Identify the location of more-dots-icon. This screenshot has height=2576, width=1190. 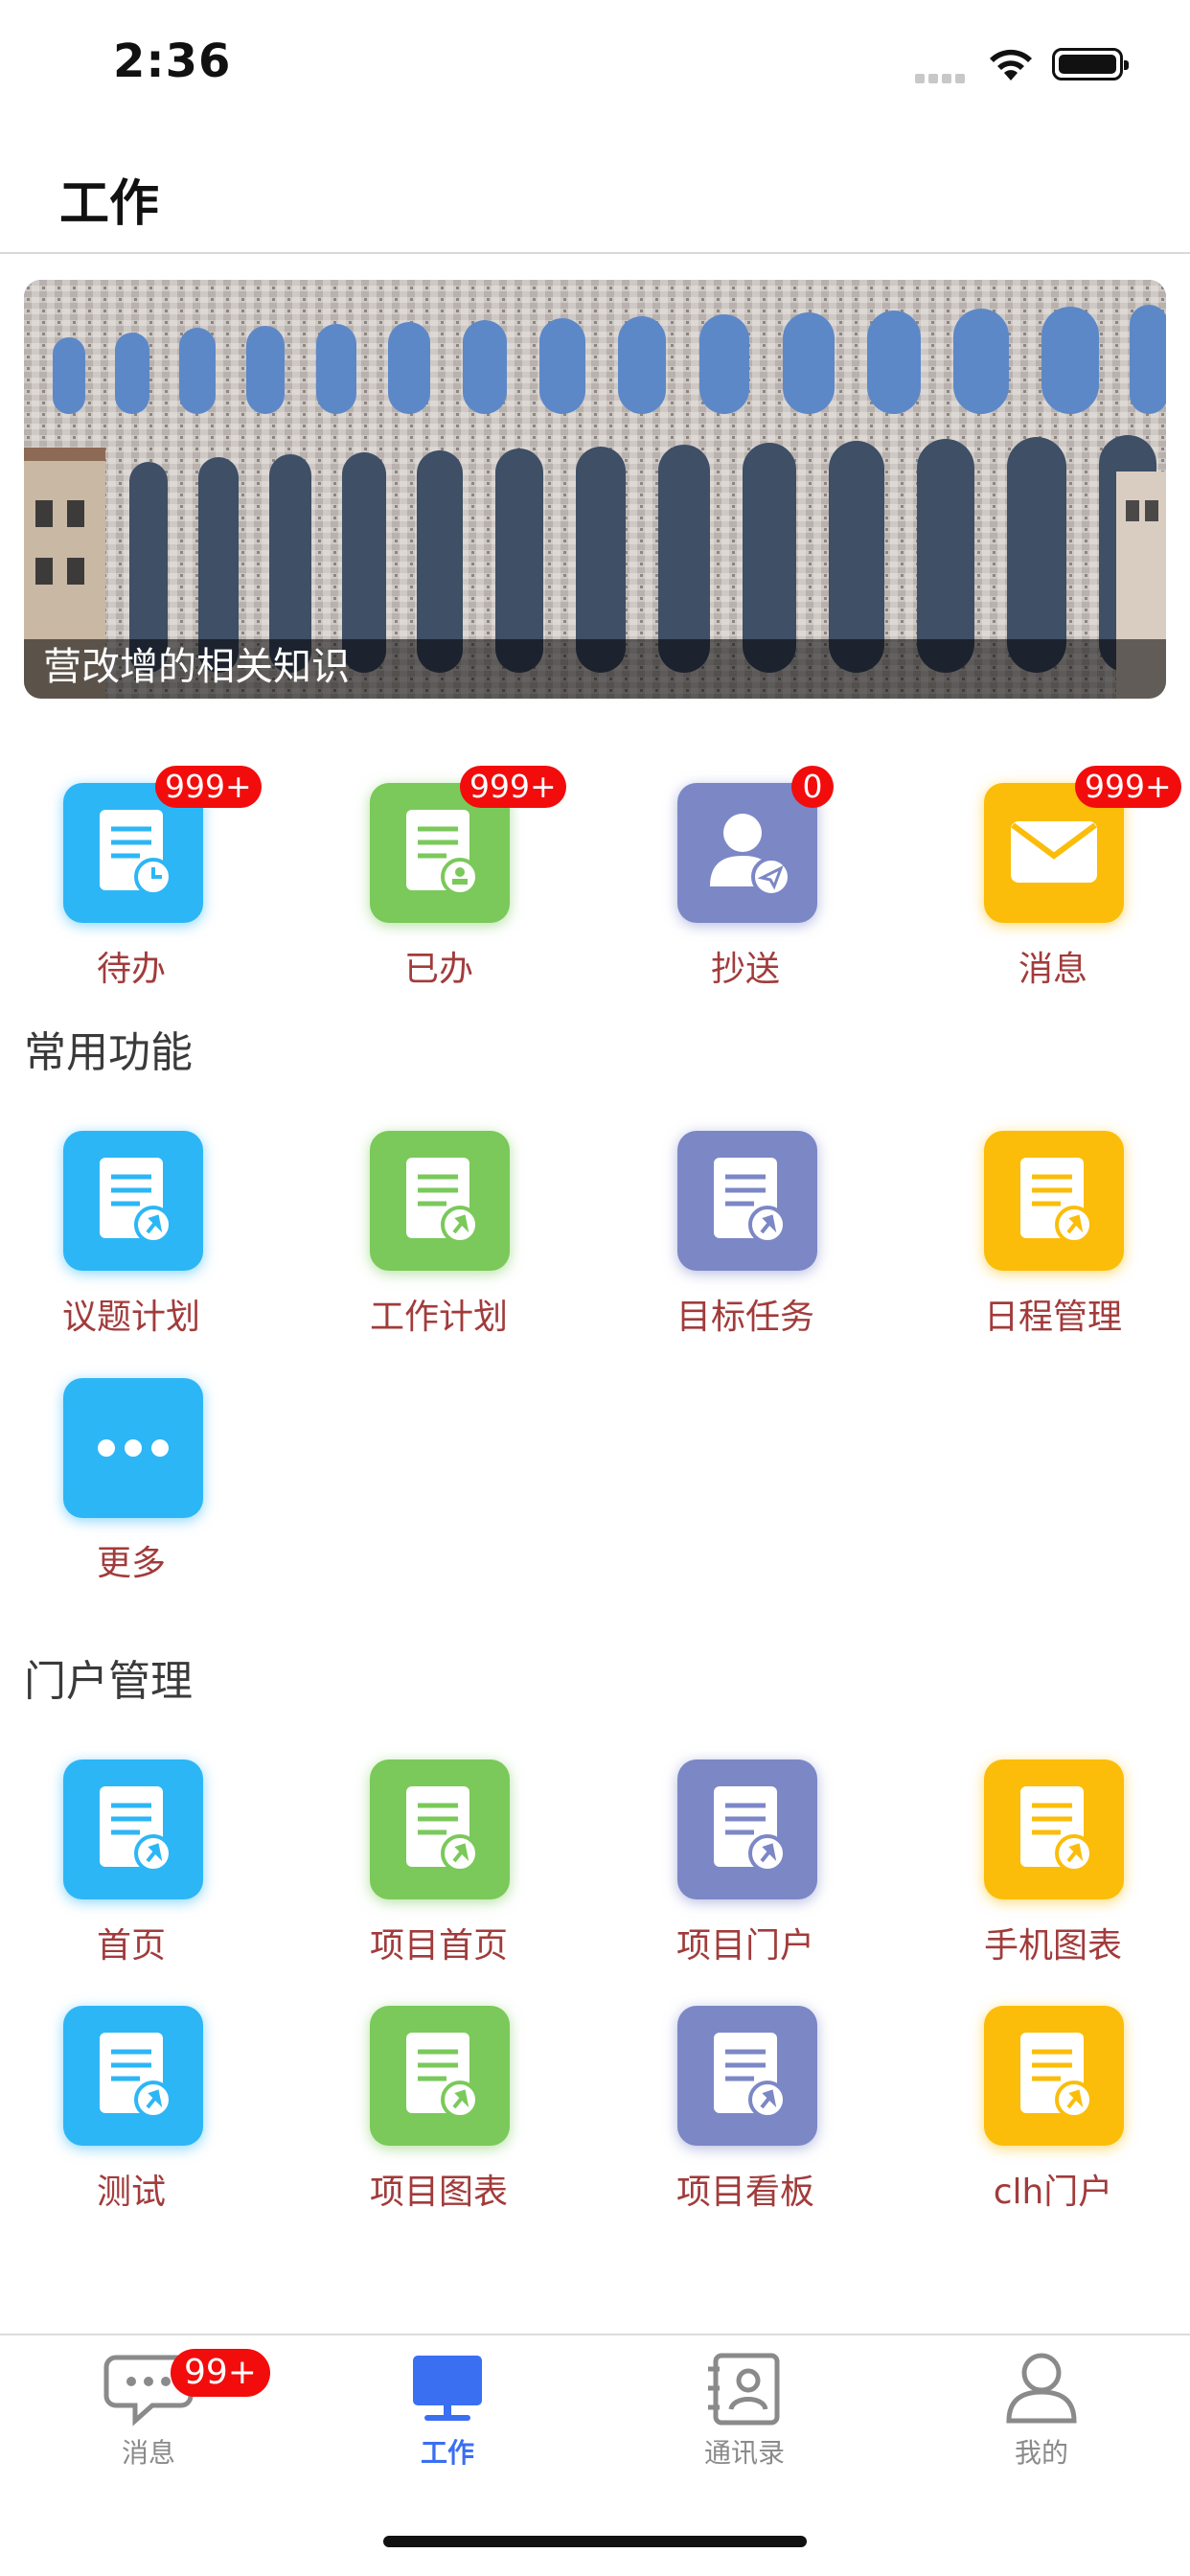
(133, 1448).